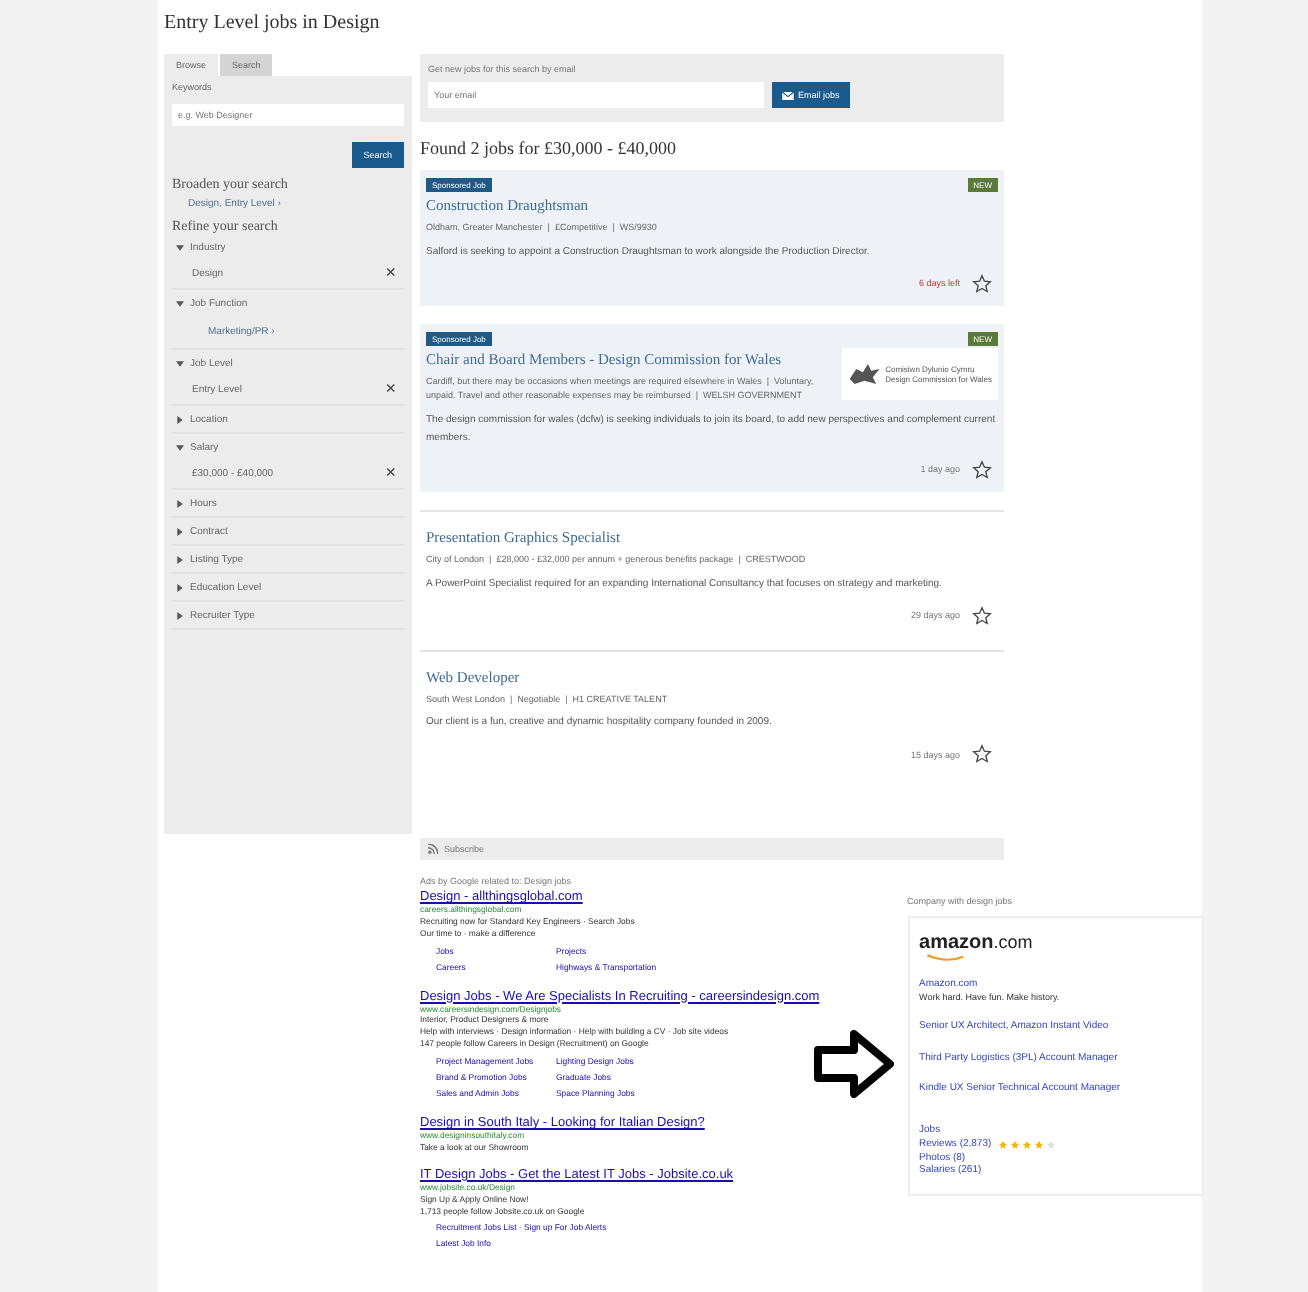 The image size is (1308, 1292). Describe the element at coordinates (865, 374) in the screenshot. I see `dragon-icon` at that location.